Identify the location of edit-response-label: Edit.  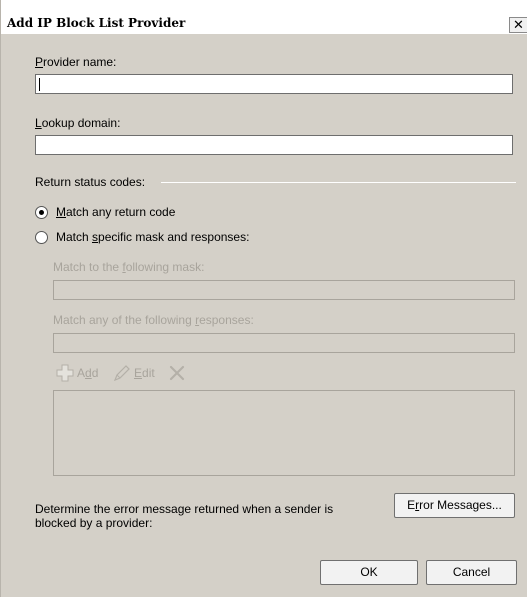
(144, 373).